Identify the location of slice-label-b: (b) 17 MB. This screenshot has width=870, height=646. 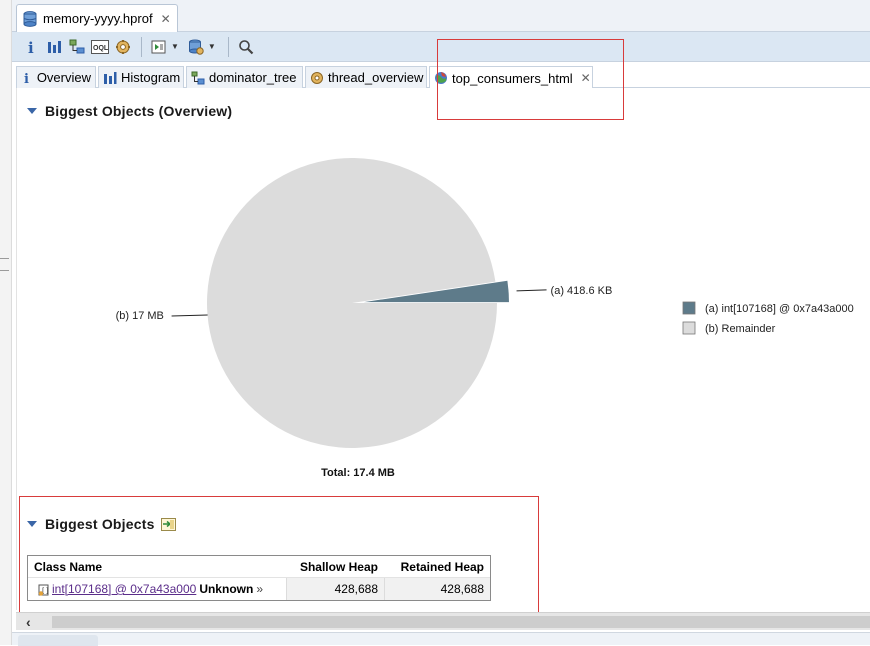
(140, 316).